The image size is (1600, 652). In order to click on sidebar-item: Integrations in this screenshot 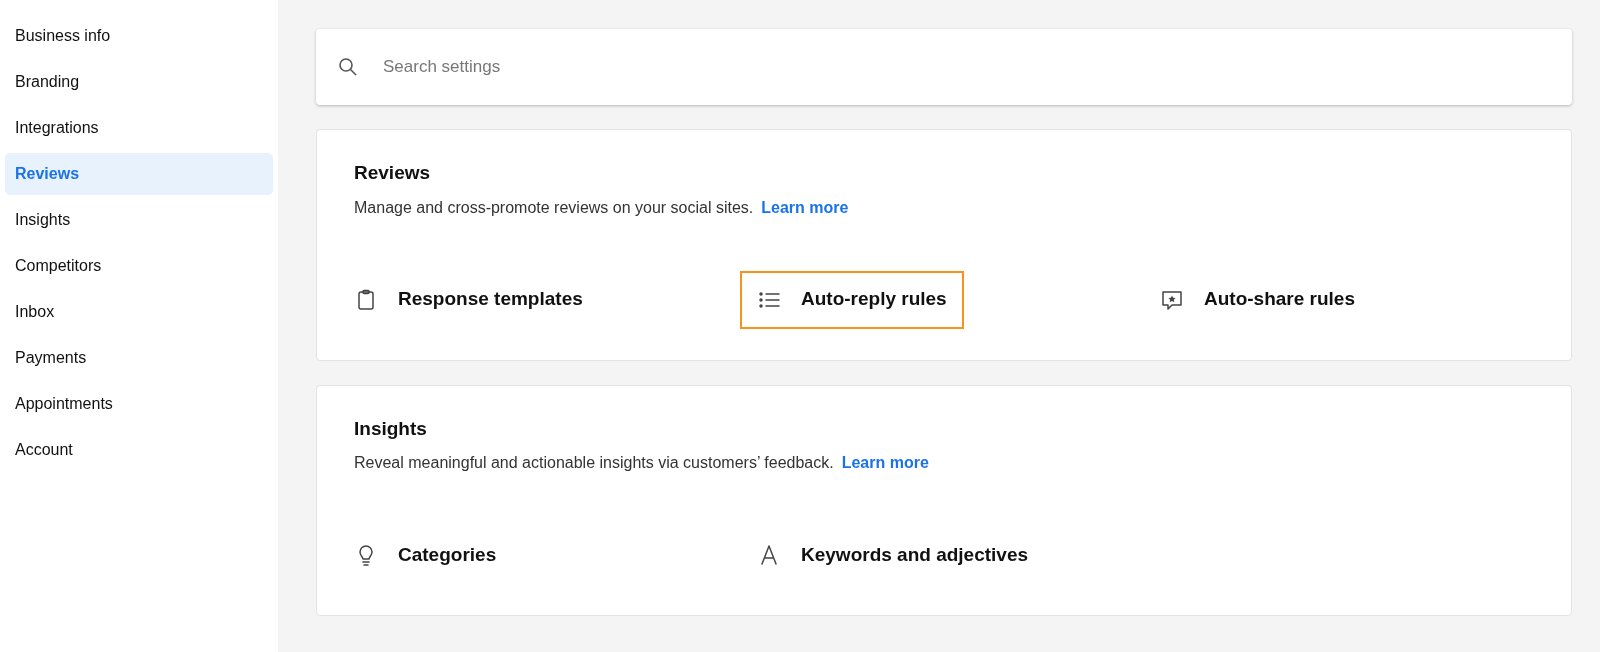, I will do `click(139, 128)`.